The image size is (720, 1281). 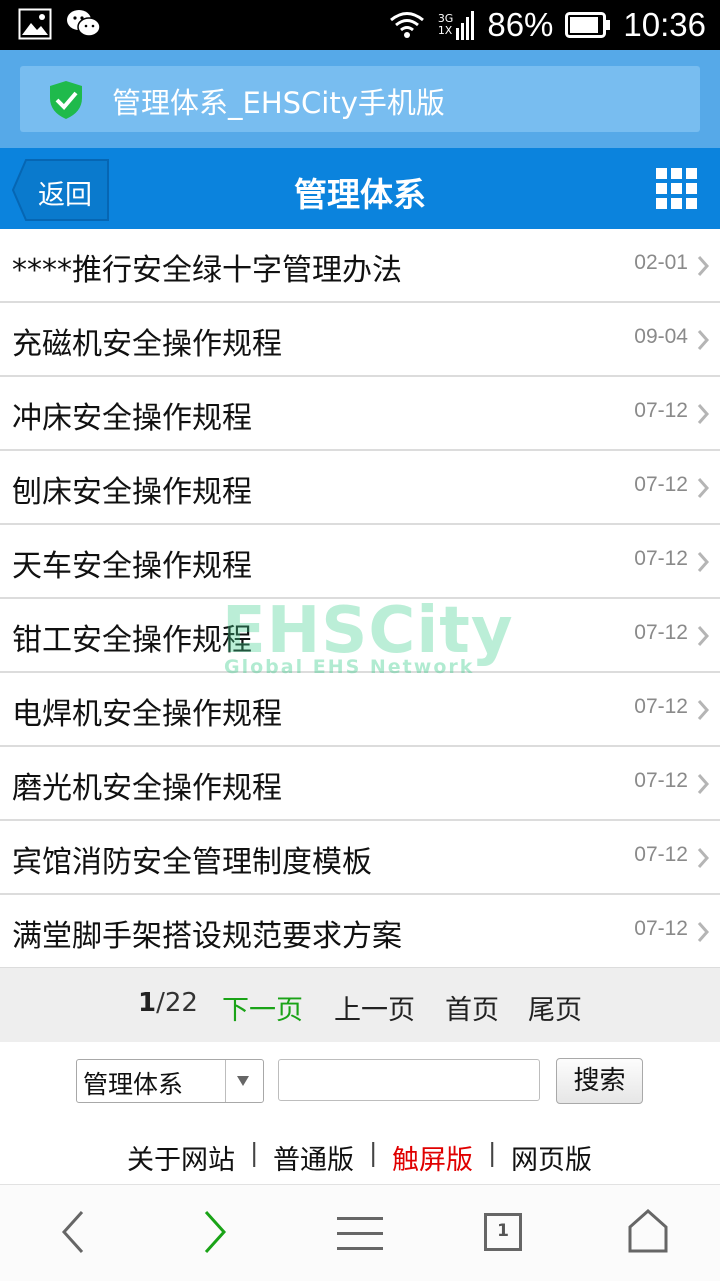 I want to click on tabs-button: 1, so click(x=503, y=1232).